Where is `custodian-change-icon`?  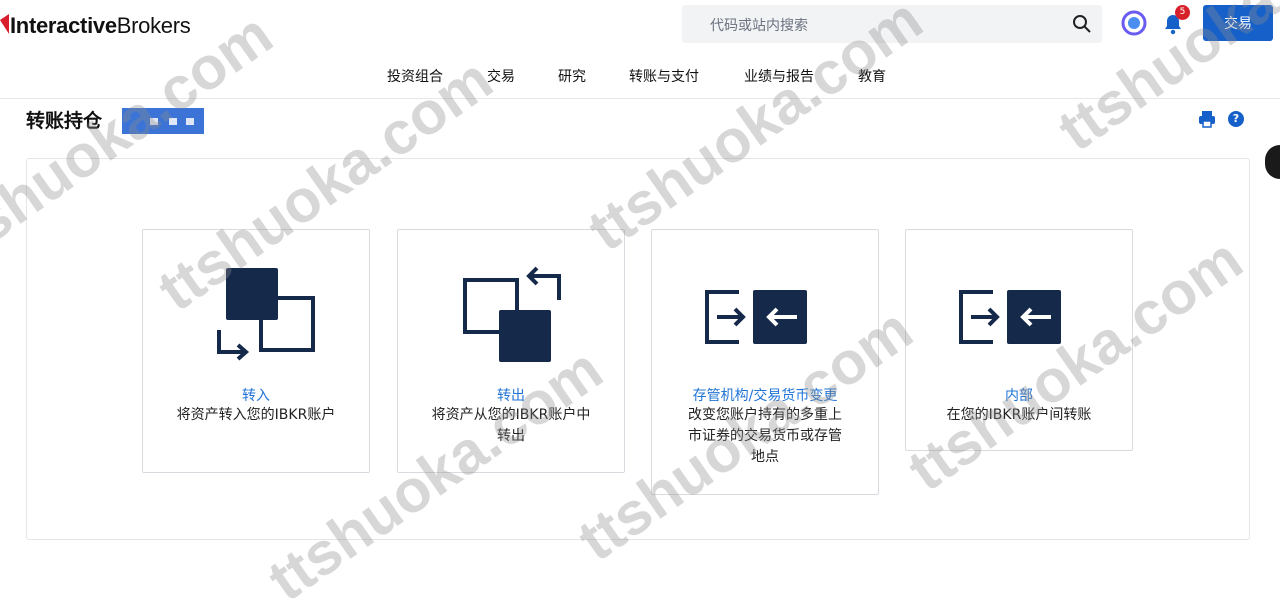 custodian-change-icon is located at coordinates (756, 317).